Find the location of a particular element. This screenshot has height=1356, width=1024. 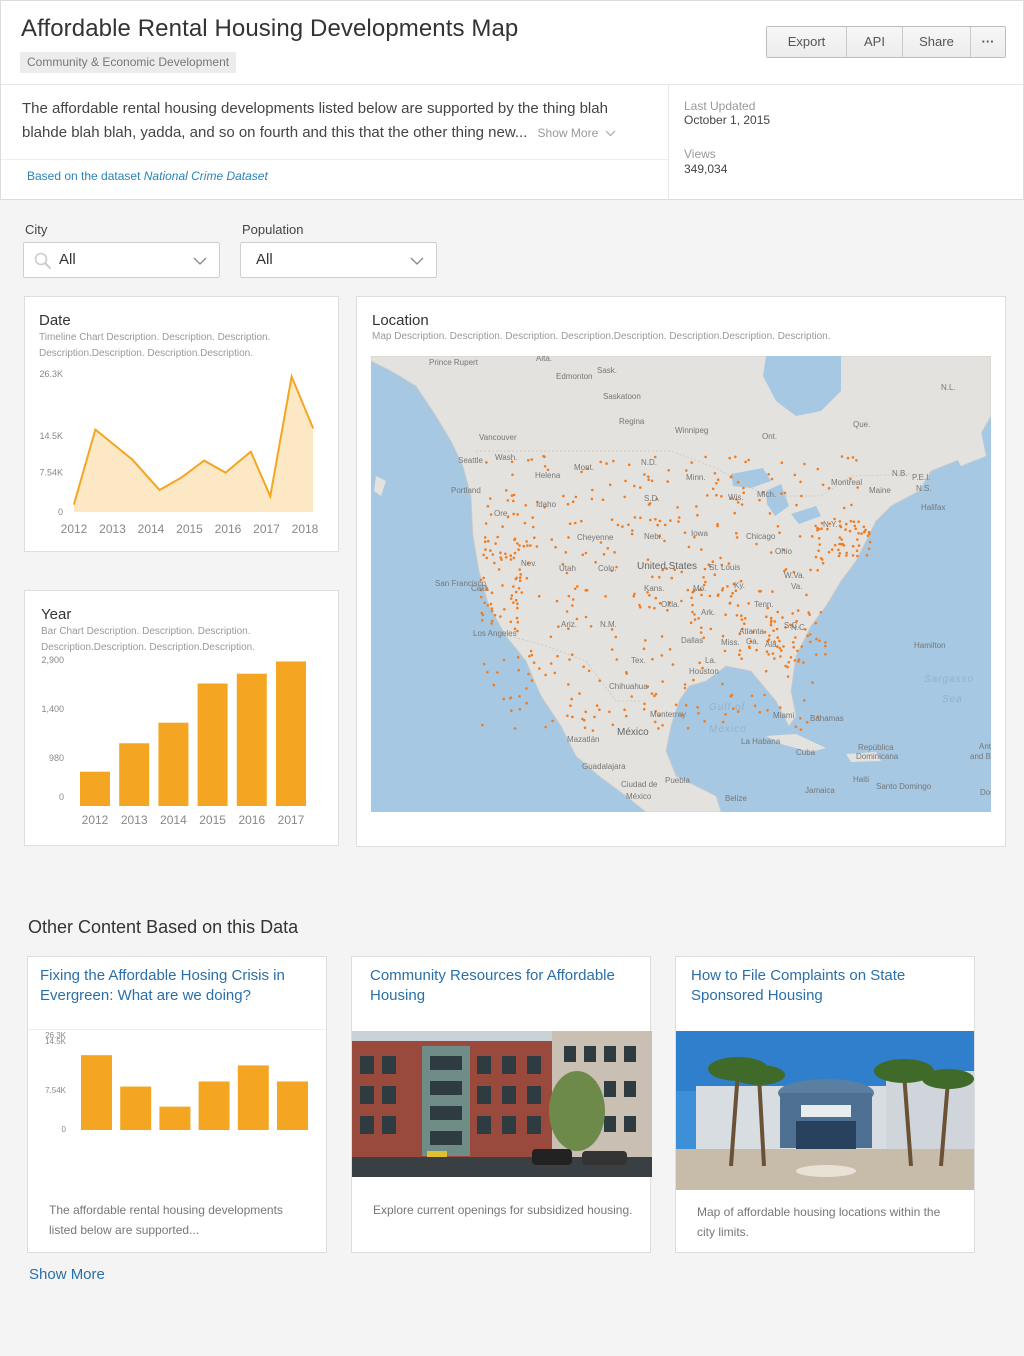

y-tick-label: 2,900 is located at coordinates (52, 660).